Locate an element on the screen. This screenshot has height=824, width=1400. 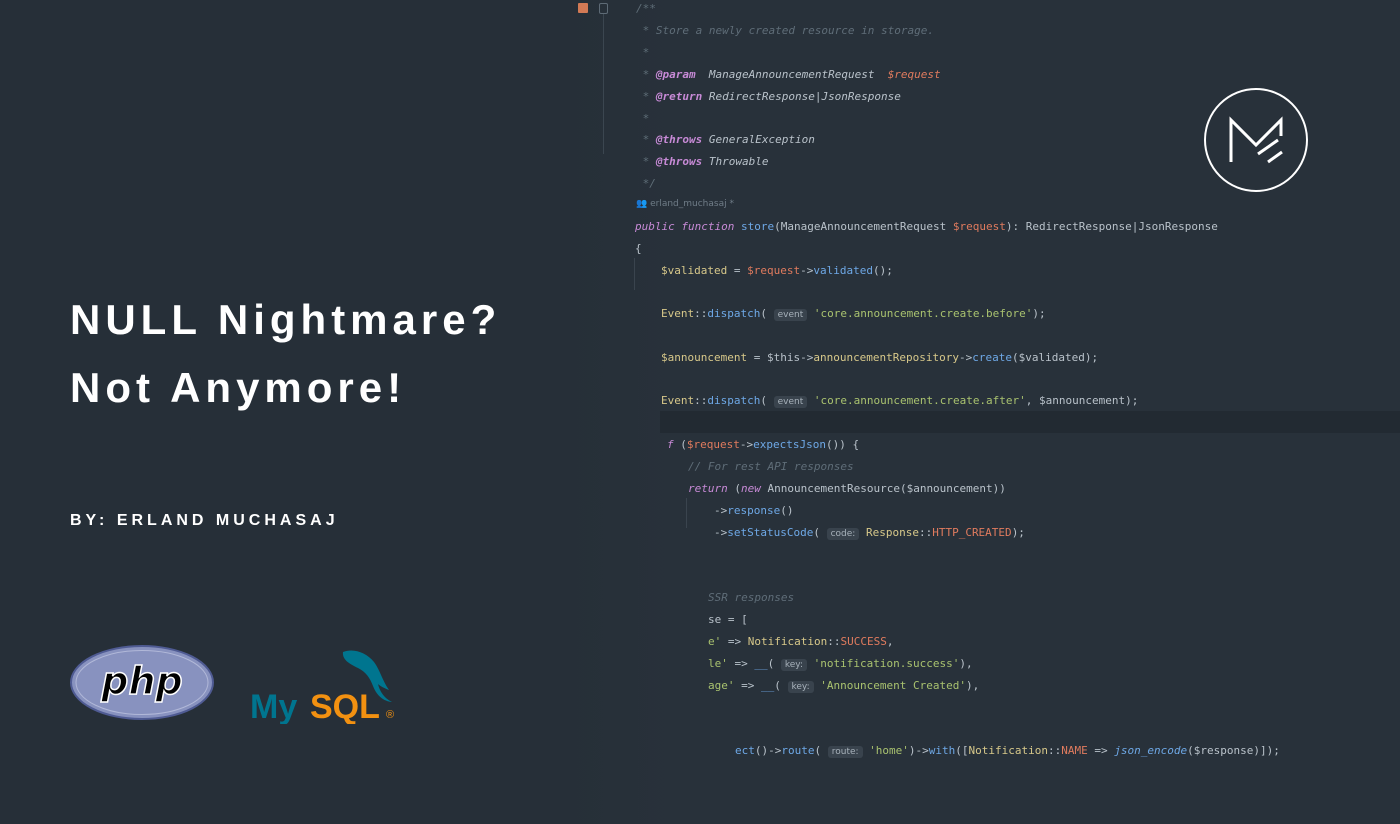
bookmark-icon is located at coordinates (583, 8).